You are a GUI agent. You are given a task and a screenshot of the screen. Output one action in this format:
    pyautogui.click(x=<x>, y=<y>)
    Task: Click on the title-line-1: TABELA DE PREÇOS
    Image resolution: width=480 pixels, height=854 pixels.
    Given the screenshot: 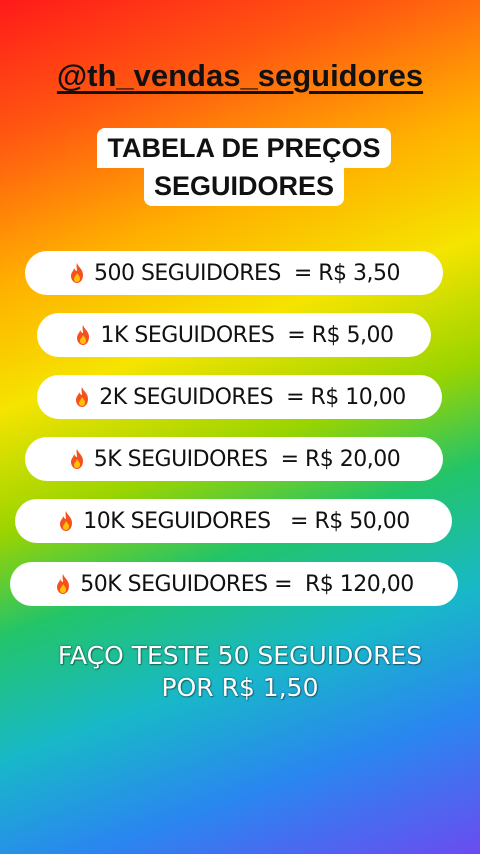 What is the action you would take?
    pyautogui.click(x=244, y=148)
    